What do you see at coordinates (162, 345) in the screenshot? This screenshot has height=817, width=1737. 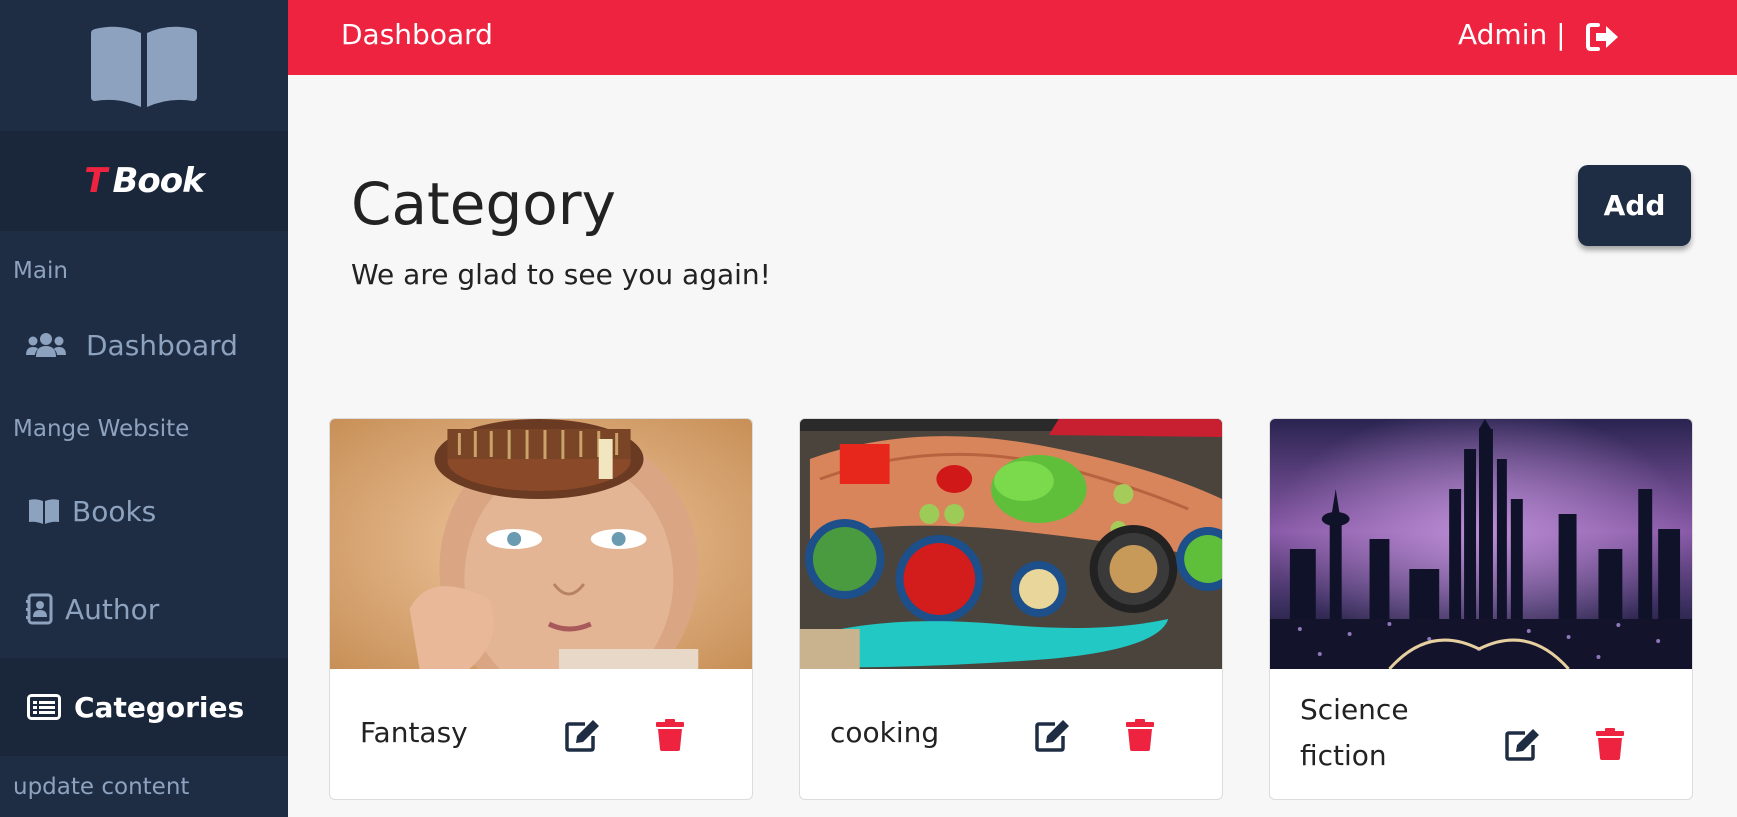 I see `sidebar-item-label: Dashboard` at bounding box center [162, 345].